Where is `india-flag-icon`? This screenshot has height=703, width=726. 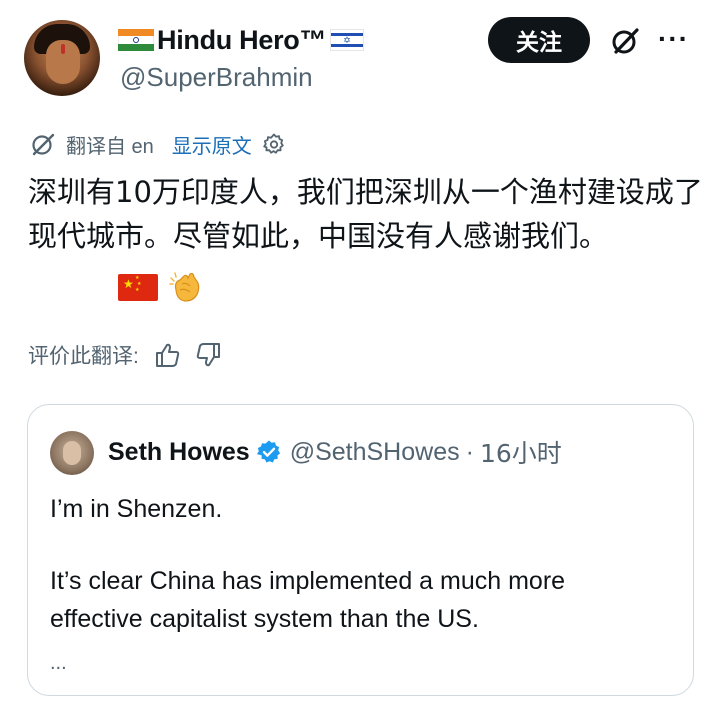 india-flag-icon is located at coordinates (136, 40).